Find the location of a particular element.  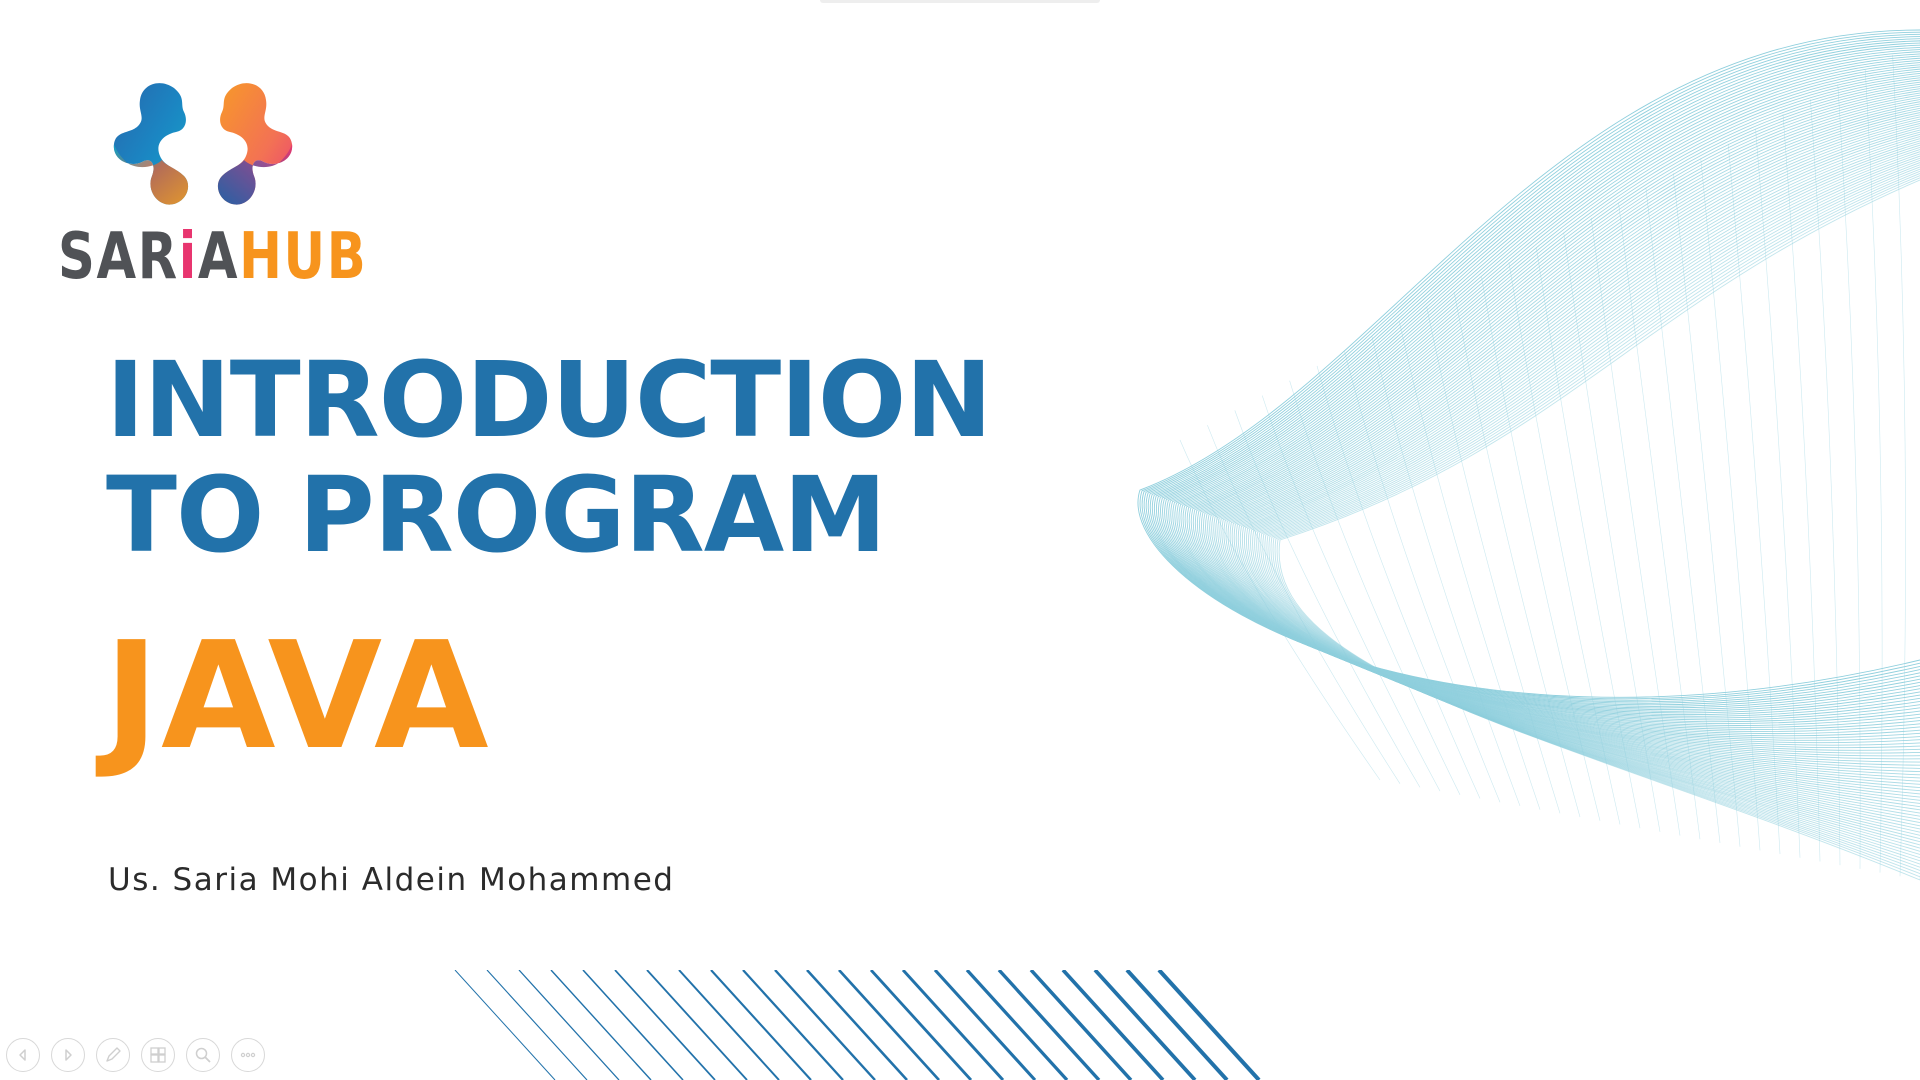

slides-grid-icon is located at coordinates (158, 1055).